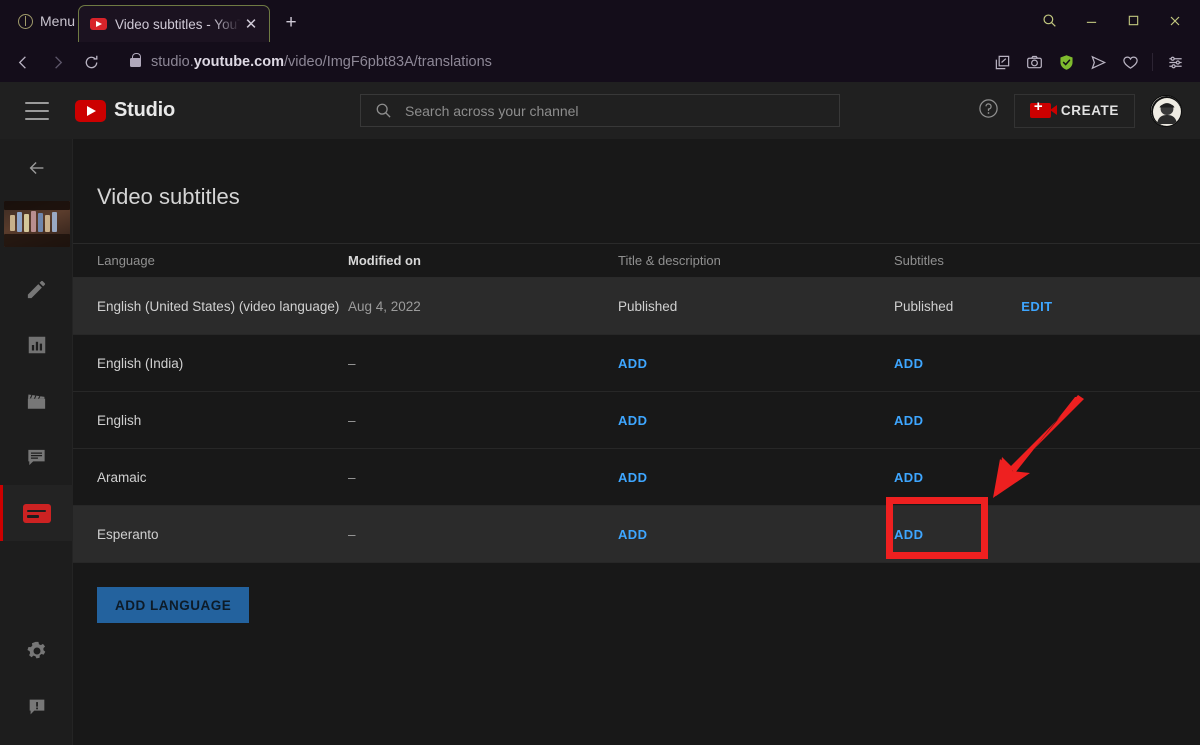 The image size is (1200, 745). Describe the element at coordinates (145, 110) in the screenshot. I see `studio-brand-label: Studio` at that location.